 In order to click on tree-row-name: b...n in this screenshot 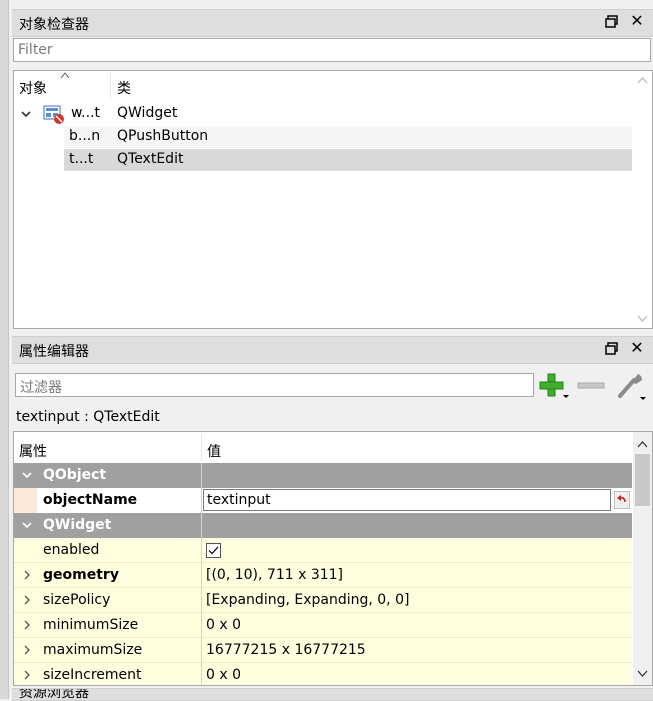, I will do `click(85, 136)`.